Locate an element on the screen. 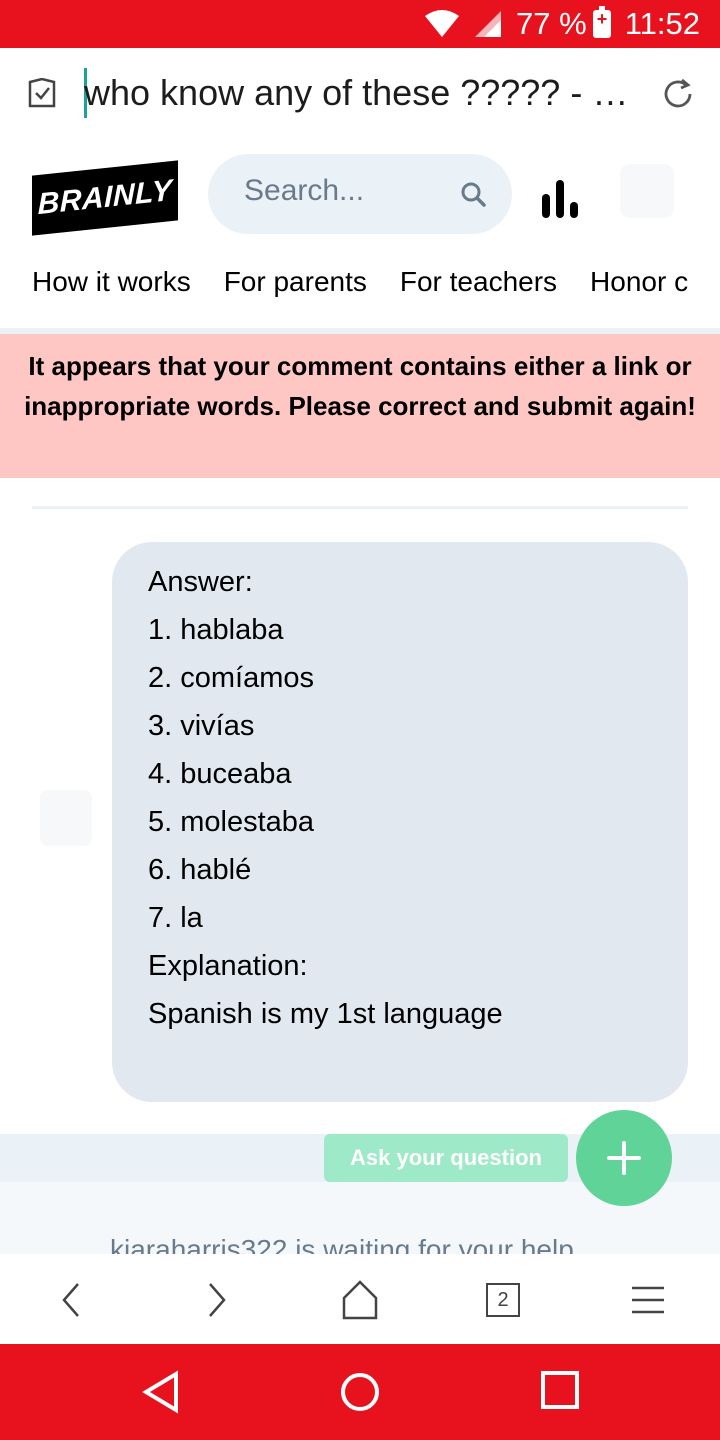 This screenshot has width=720, height=1440. browser-toolbar: 2 is located at coordinates (360, 1299).